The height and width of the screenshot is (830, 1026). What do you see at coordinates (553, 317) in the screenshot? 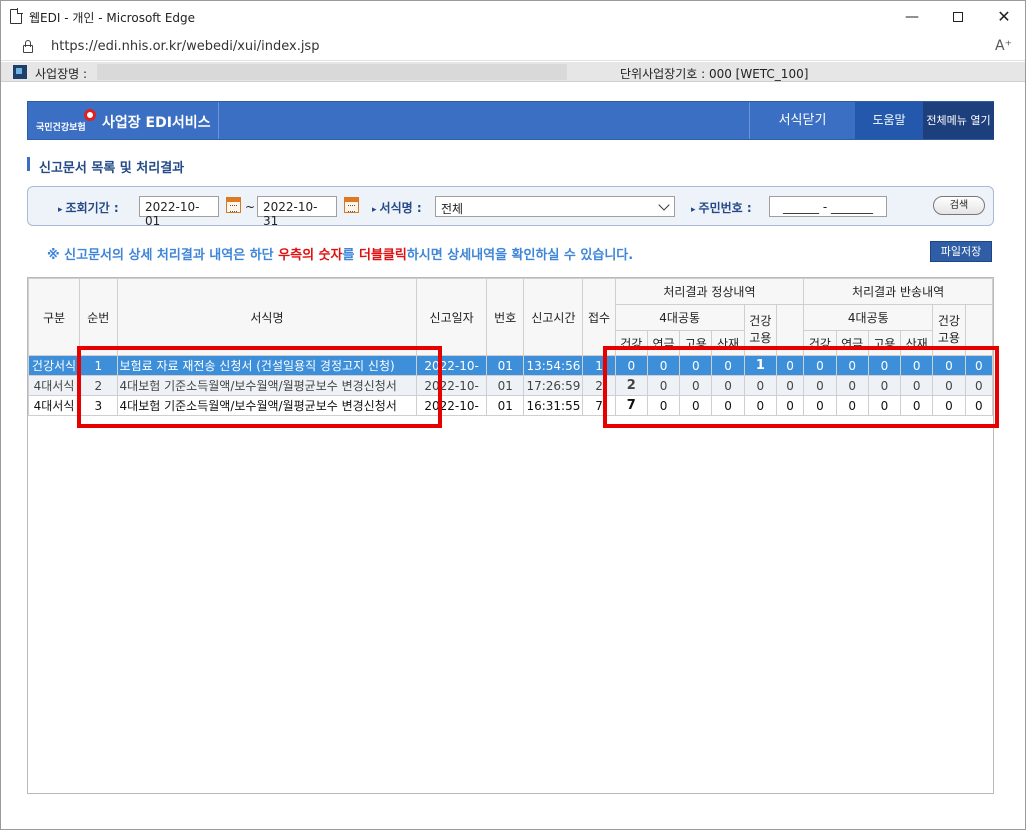
I see `header-report-time: 신고시간` at bounding box center [553, 317].